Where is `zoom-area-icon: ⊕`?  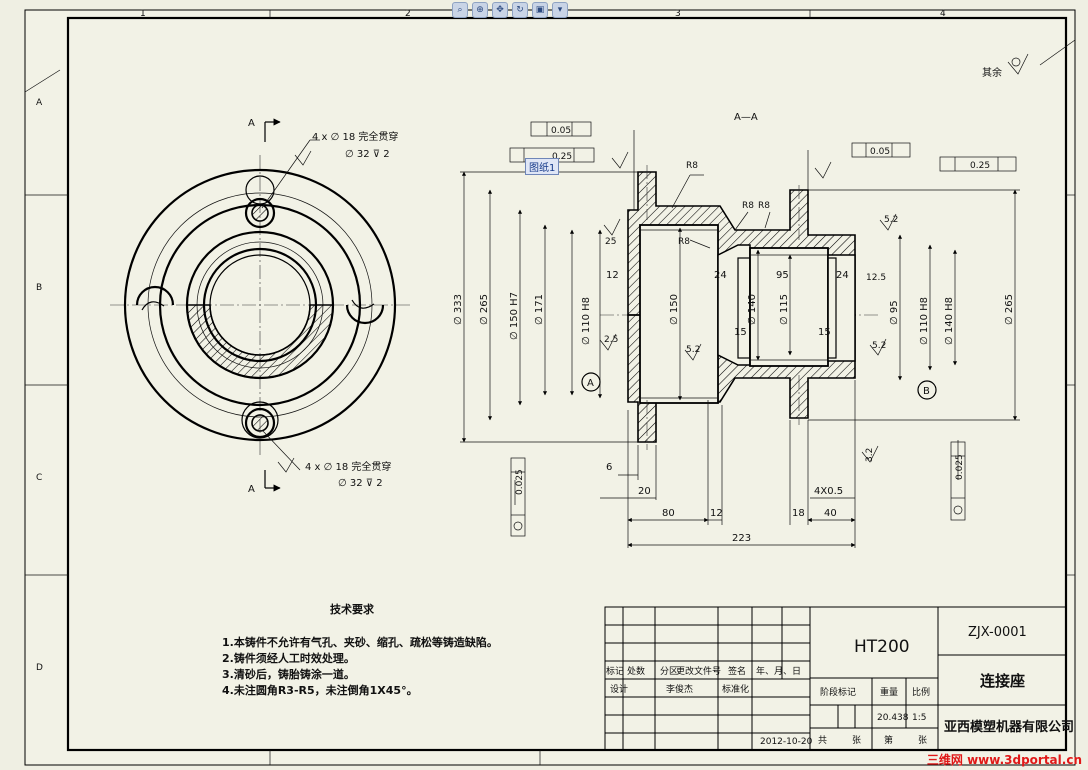
zoom-area-icon: ⊕ is located at coordinates (480, 10).